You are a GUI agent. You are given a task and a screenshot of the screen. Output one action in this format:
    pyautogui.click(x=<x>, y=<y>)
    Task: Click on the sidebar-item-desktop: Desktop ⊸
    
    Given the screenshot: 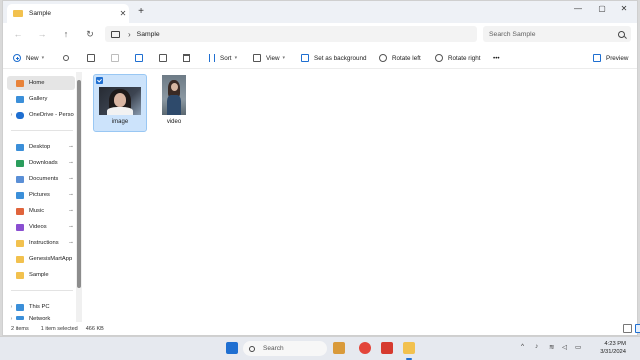 What is the action you would take?
    pyautogui.click(x=41, y=147)
    